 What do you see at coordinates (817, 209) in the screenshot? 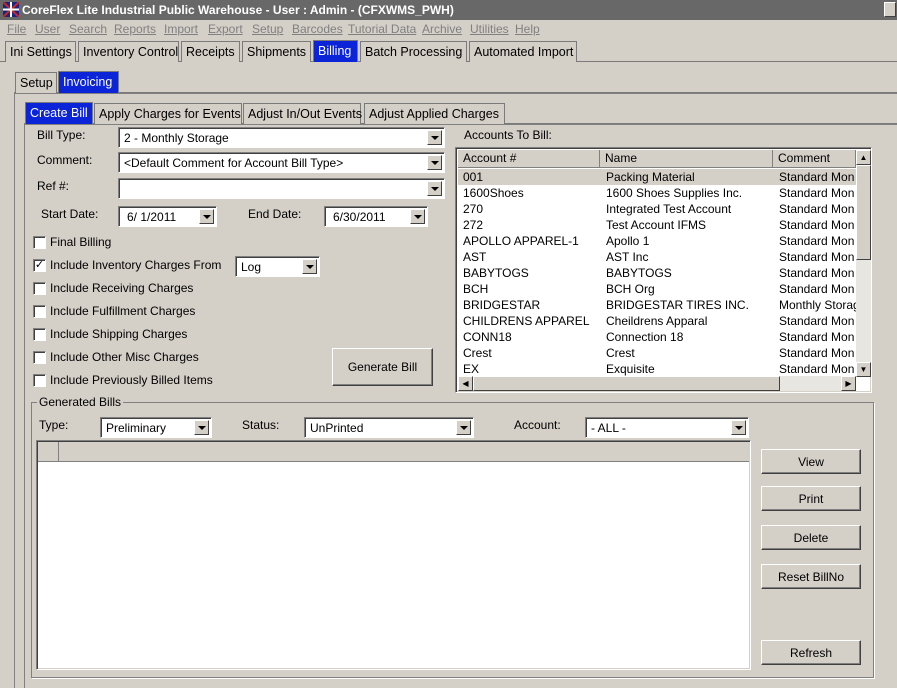
I see `comment-cell: Standard Mon` at bounding box center [817, 209].